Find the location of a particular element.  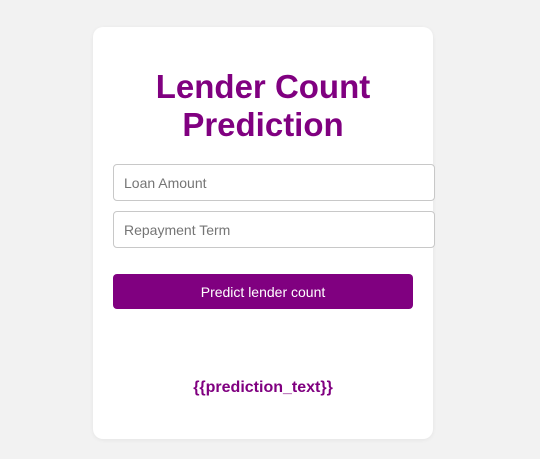

predict-button: Predict lender count is located at coordinates (263, 291).